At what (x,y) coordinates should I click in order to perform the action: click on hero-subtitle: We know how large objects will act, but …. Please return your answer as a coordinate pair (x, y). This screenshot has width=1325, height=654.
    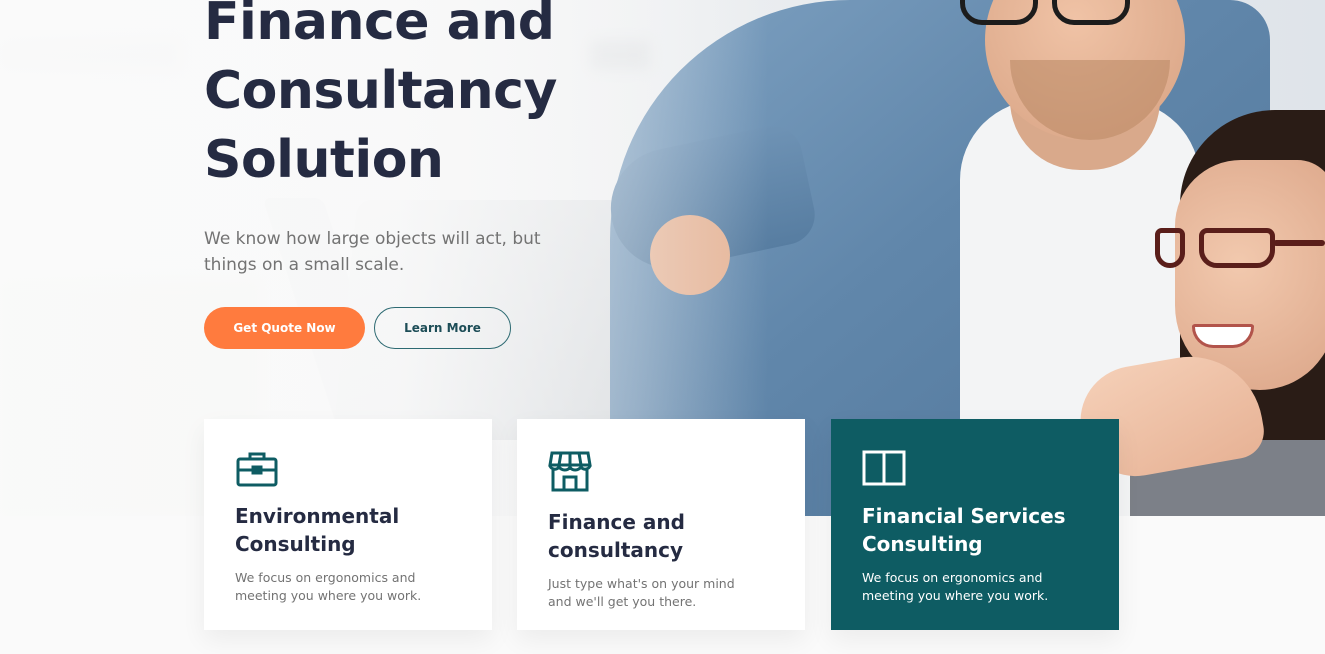
    Looking at the image, I should click on (372, 252).